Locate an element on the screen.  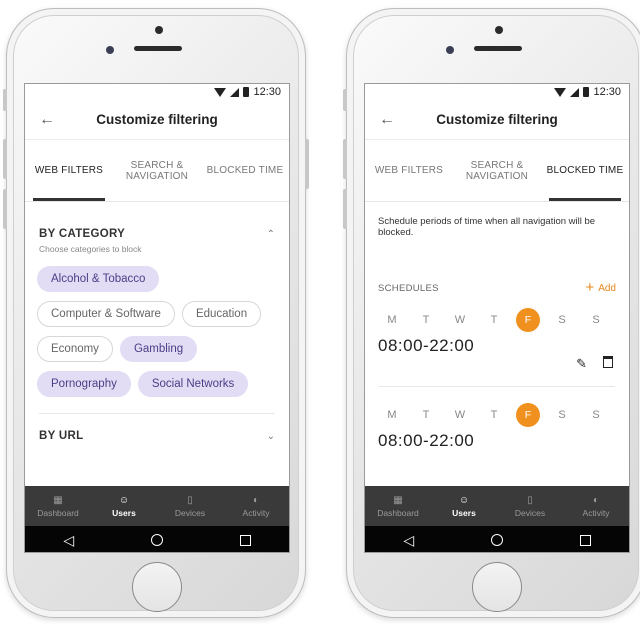
status-bar: 12:30 is located at coordinates (157, 92).